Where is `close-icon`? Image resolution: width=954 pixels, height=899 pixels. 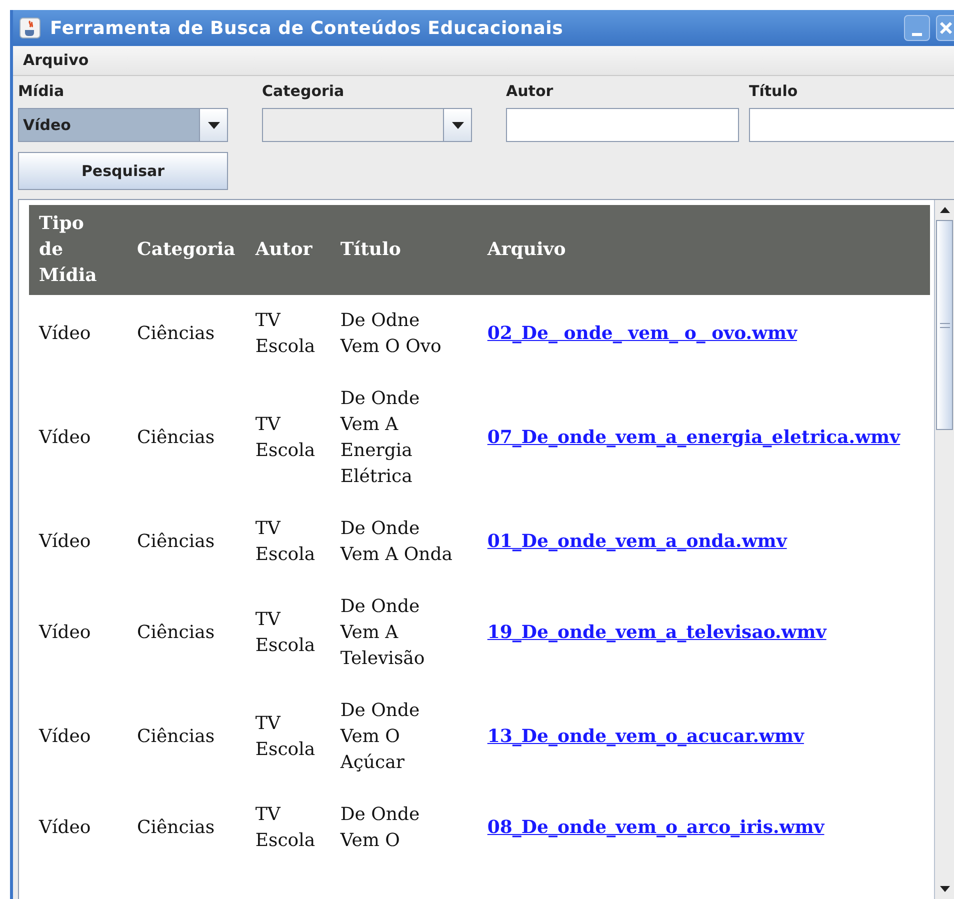 close-icon is located at coordinates (945, 28).